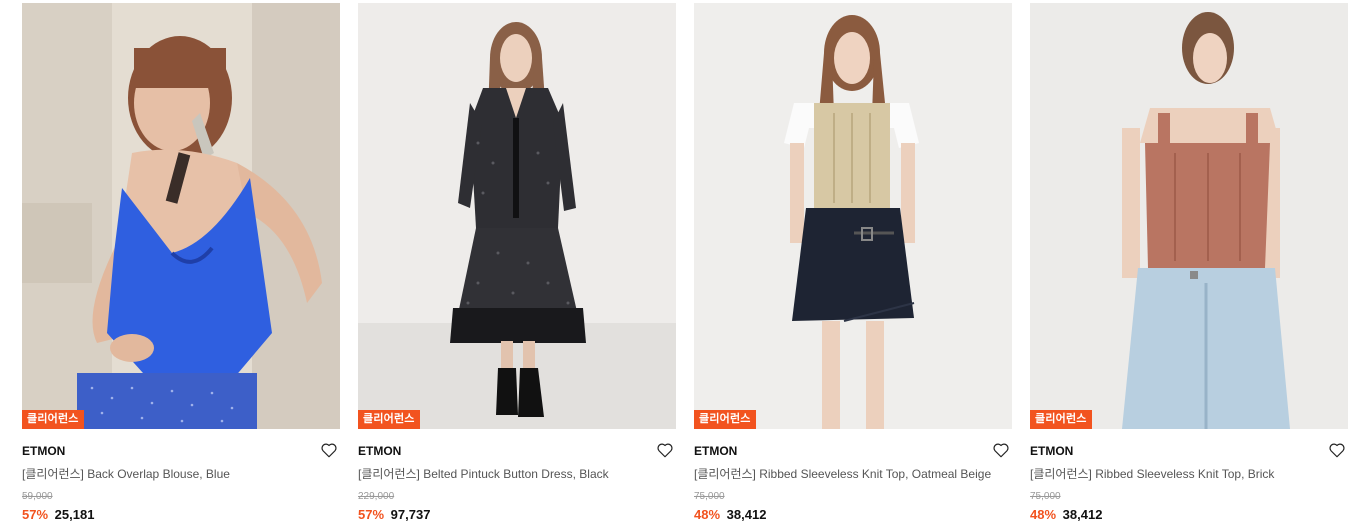  Describe the element at coordinates (517, 515) in the screenshot. I see `price-row: 57% 97,737` at that location.